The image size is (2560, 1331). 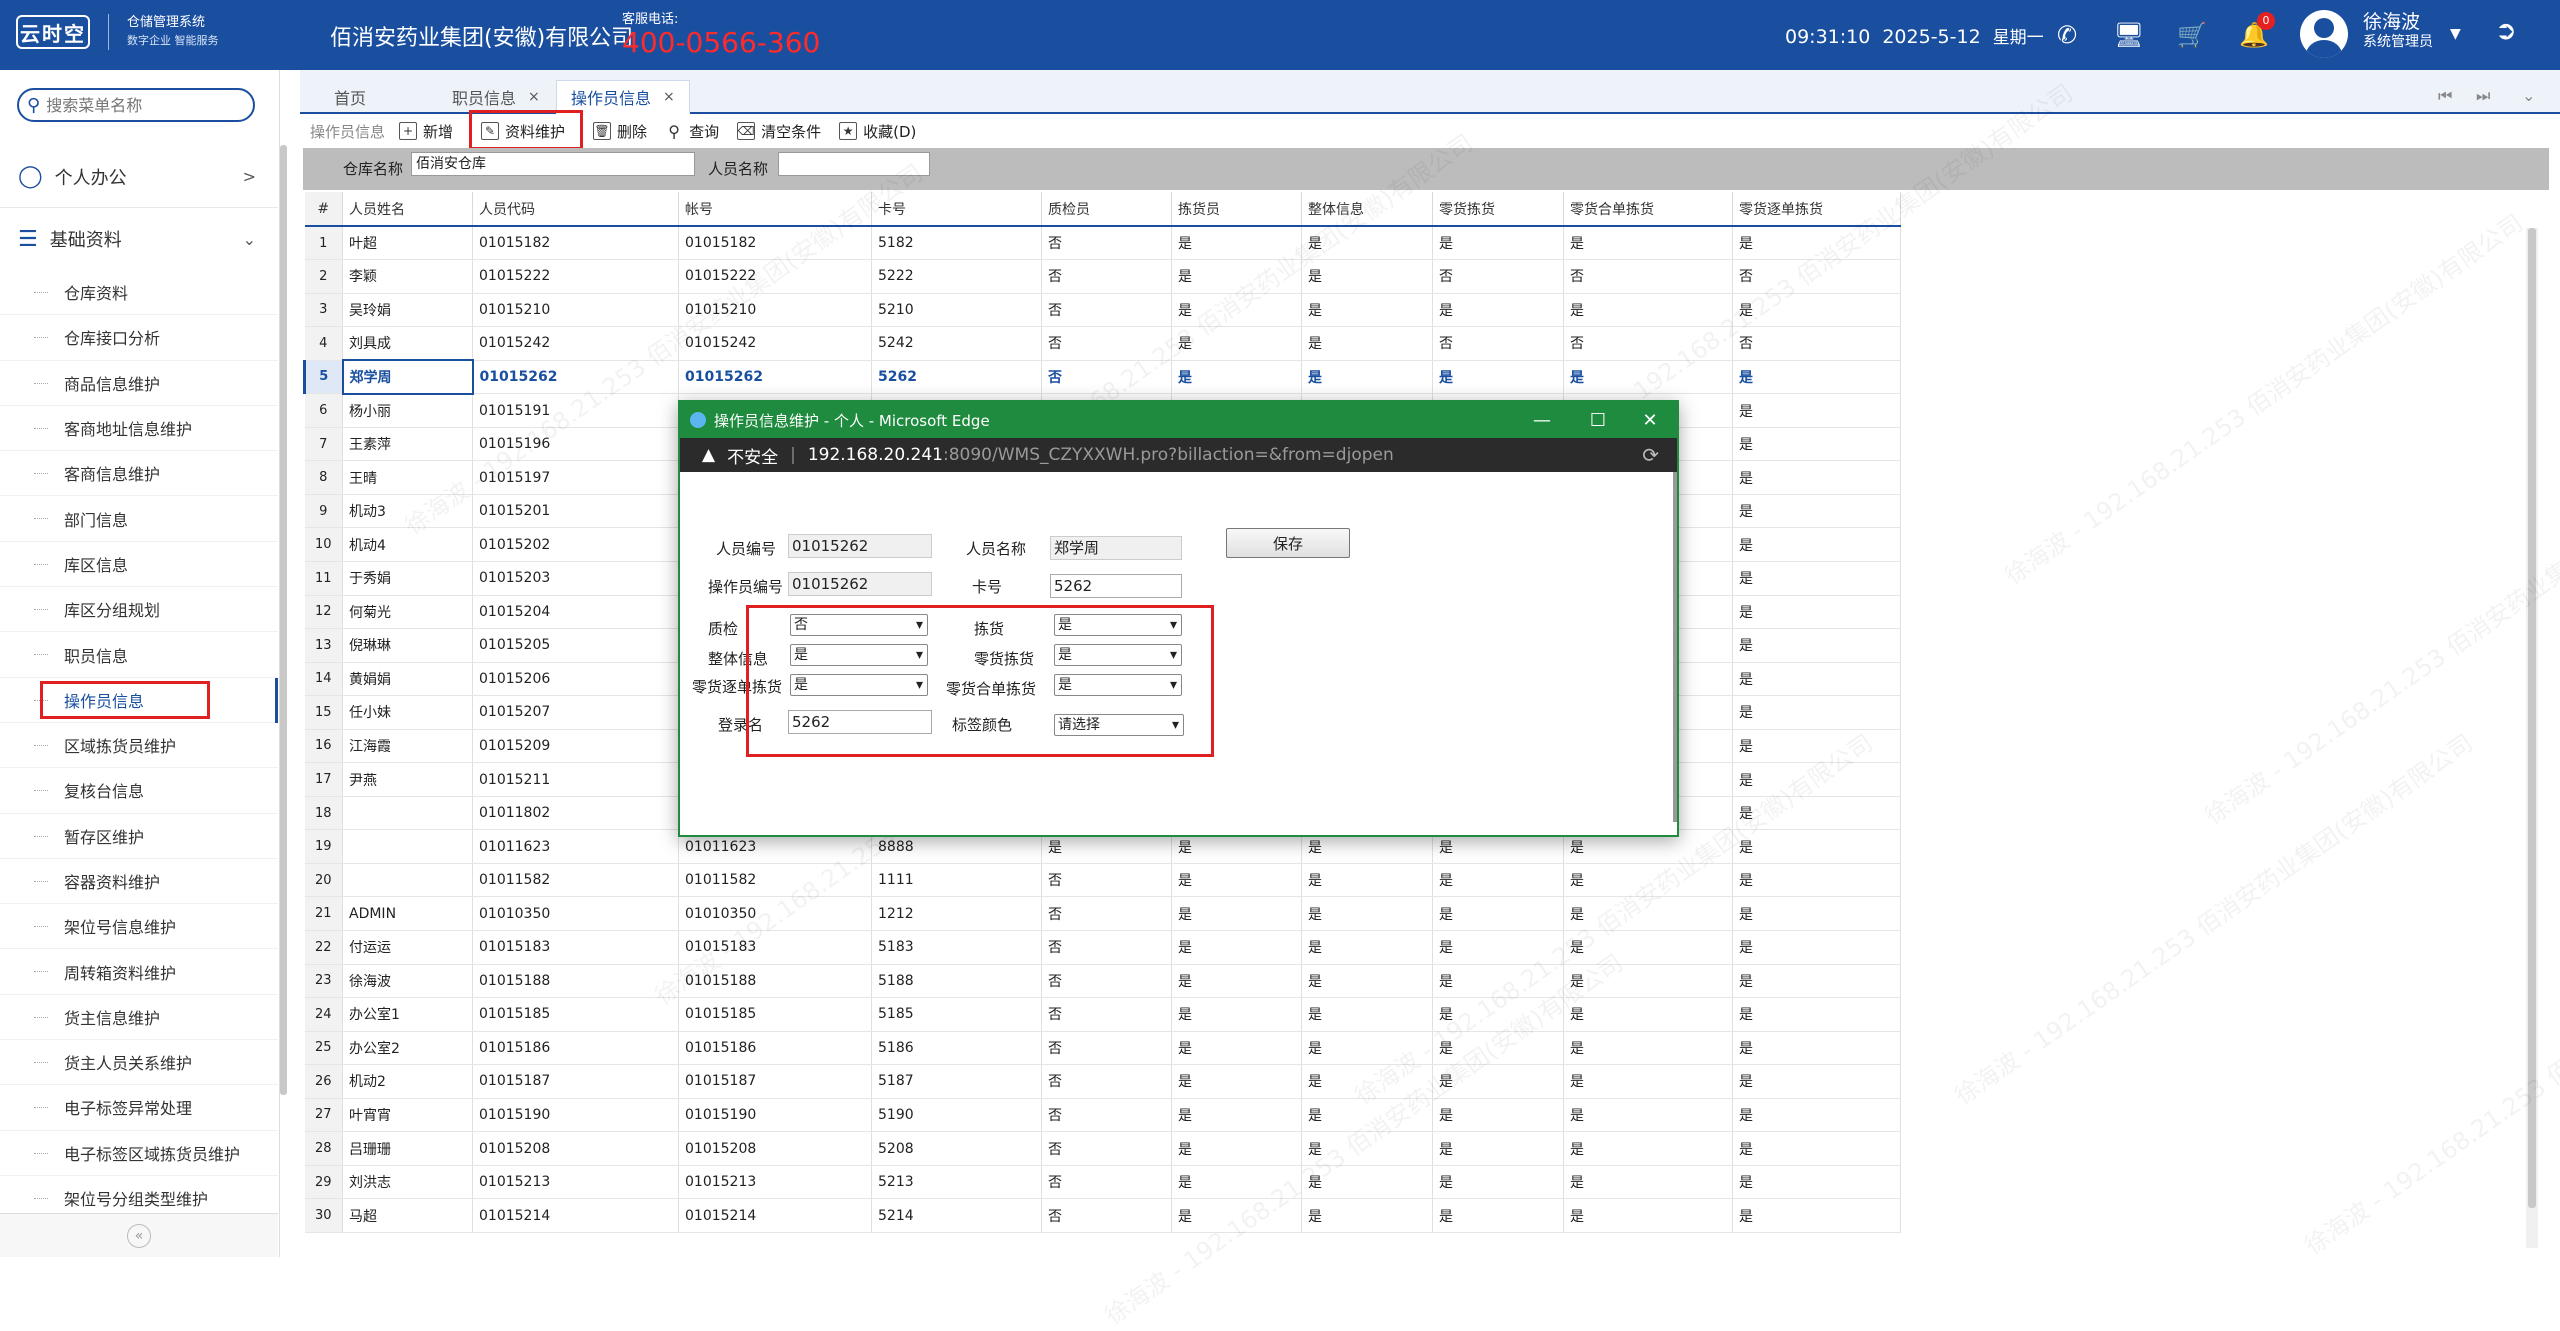 I want to click on warning-icon: ▲, so click(x=709, y=455).